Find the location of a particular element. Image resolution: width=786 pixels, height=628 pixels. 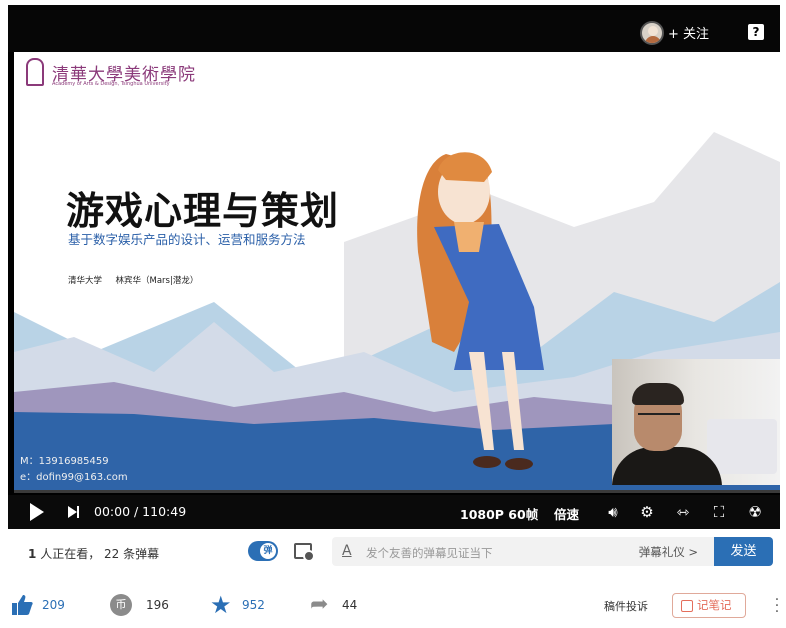

danmaku-text: 条弹幕 is located at coordinates (141, 554).